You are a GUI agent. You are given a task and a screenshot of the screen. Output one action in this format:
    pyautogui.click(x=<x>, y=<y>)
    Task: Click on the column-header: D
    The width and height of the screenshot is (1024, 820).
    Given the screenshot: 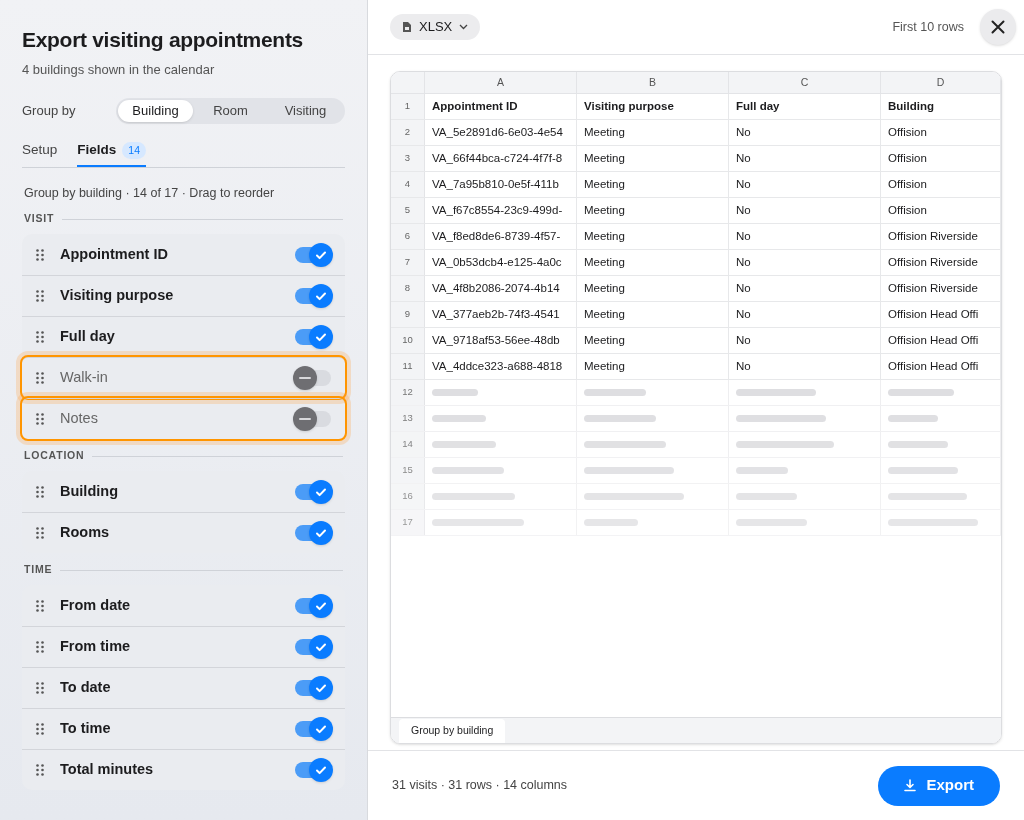 What is the action you would take?
    pyautogui.click(x=941, y=82)
    